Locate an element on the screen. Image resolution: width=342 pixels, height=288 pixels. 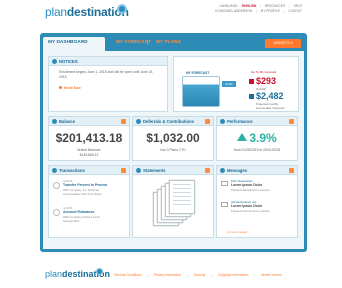
projected-label-2: income after retirement is located at coordinates (270, 107).